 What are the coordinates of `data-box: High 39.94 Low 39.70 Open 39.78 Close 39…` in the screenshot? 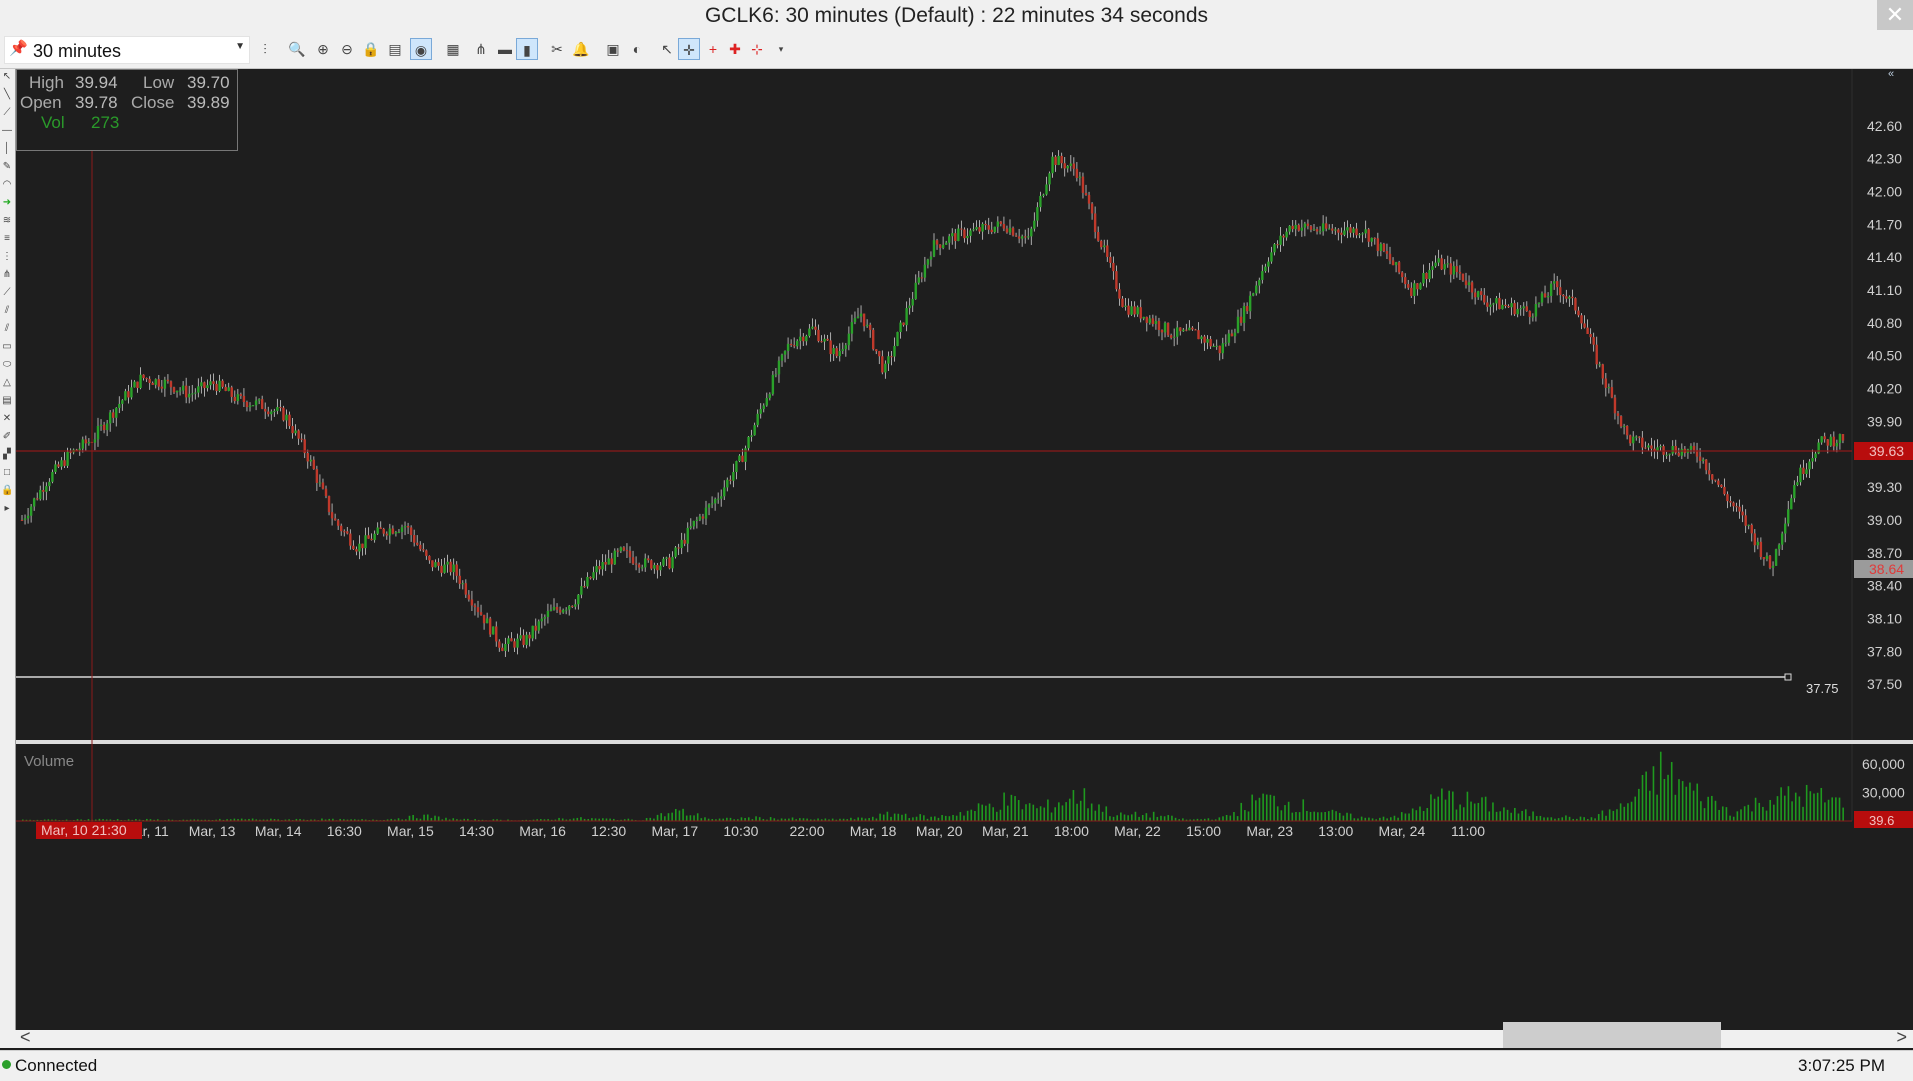 It's located at (127, 110).